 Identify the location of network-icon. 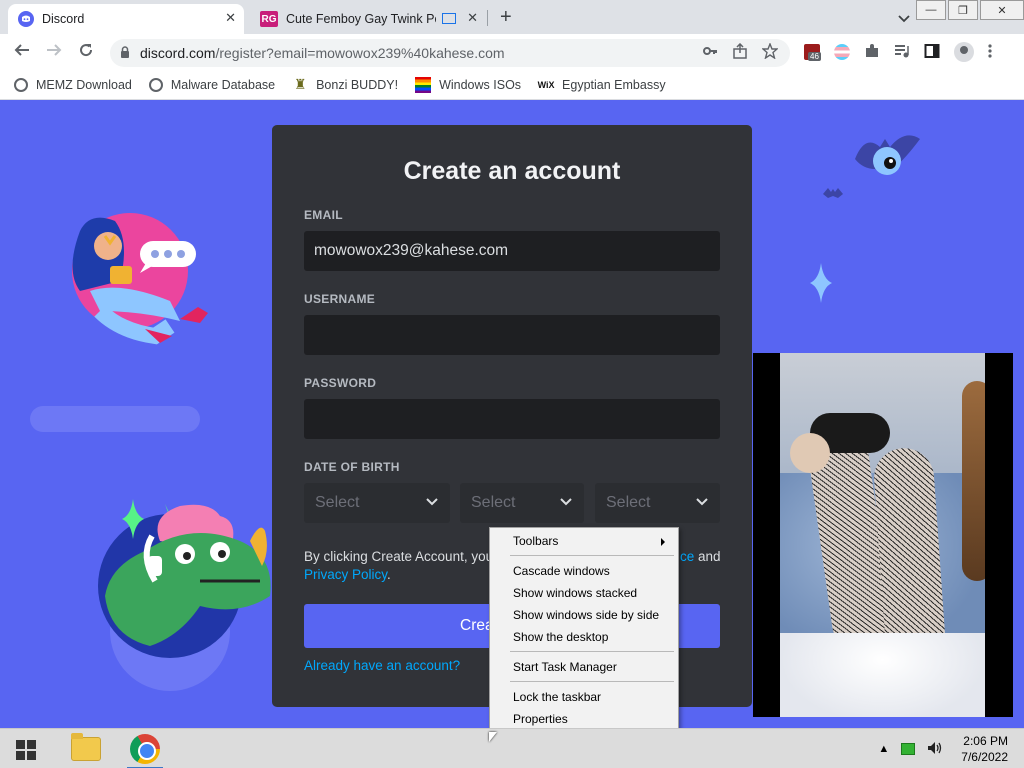
(908, 749).